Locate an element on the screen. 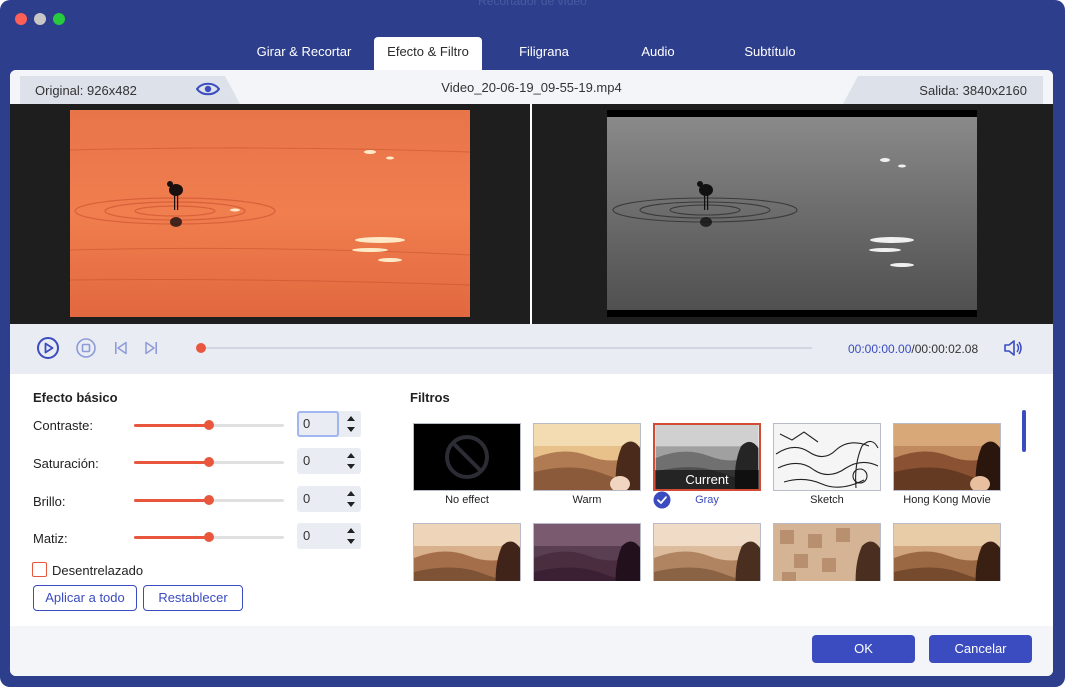  playback-controls: 00:00:00.00/00:00:02.08 is located at coordinates (531, 349).